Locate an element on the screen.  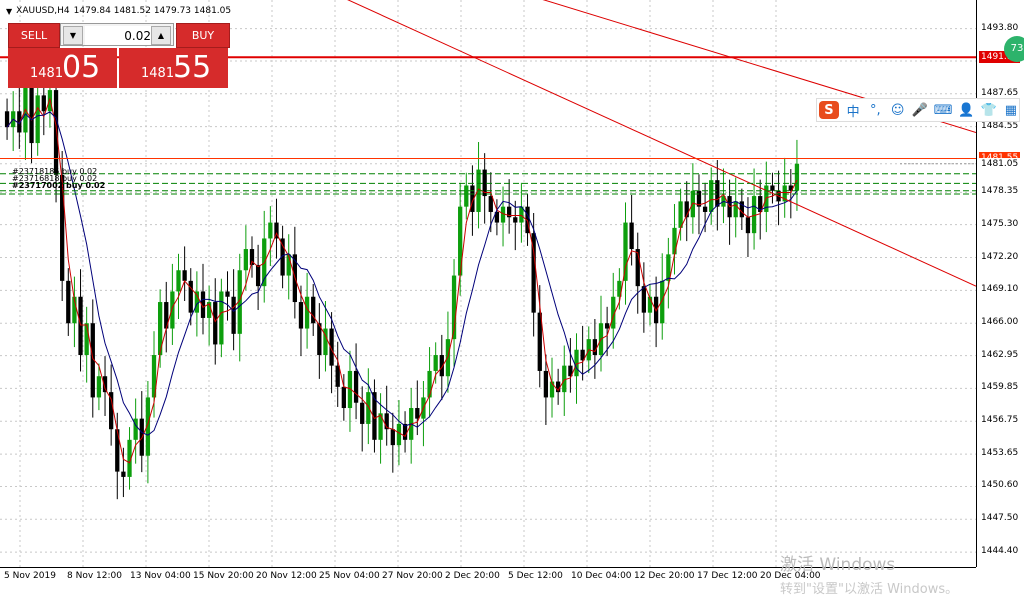
ime-toolbar: S 中 °, ☺ 🎤 ⌨ 👤 👕 ▦ is located at coordinates (918, 110).